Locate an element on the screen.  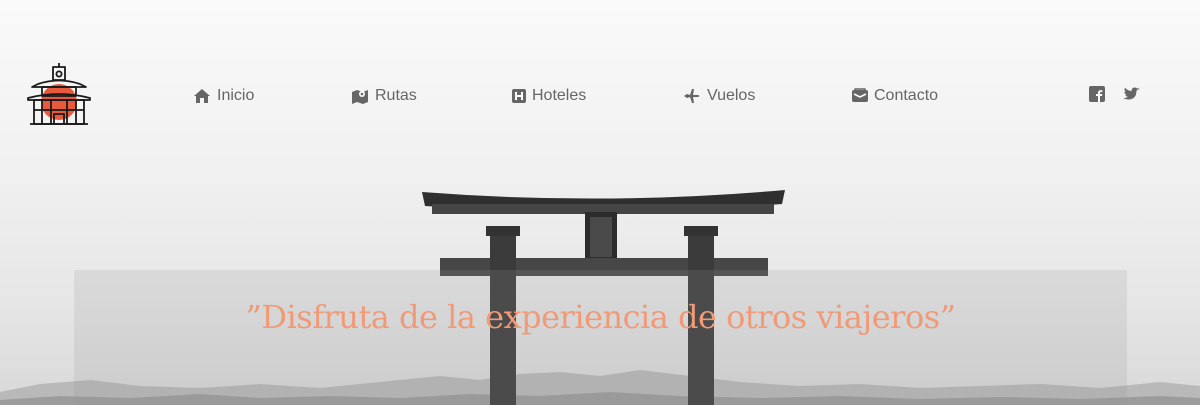
nav-item-rutas: Rutas is located at coordinates (384, 96).